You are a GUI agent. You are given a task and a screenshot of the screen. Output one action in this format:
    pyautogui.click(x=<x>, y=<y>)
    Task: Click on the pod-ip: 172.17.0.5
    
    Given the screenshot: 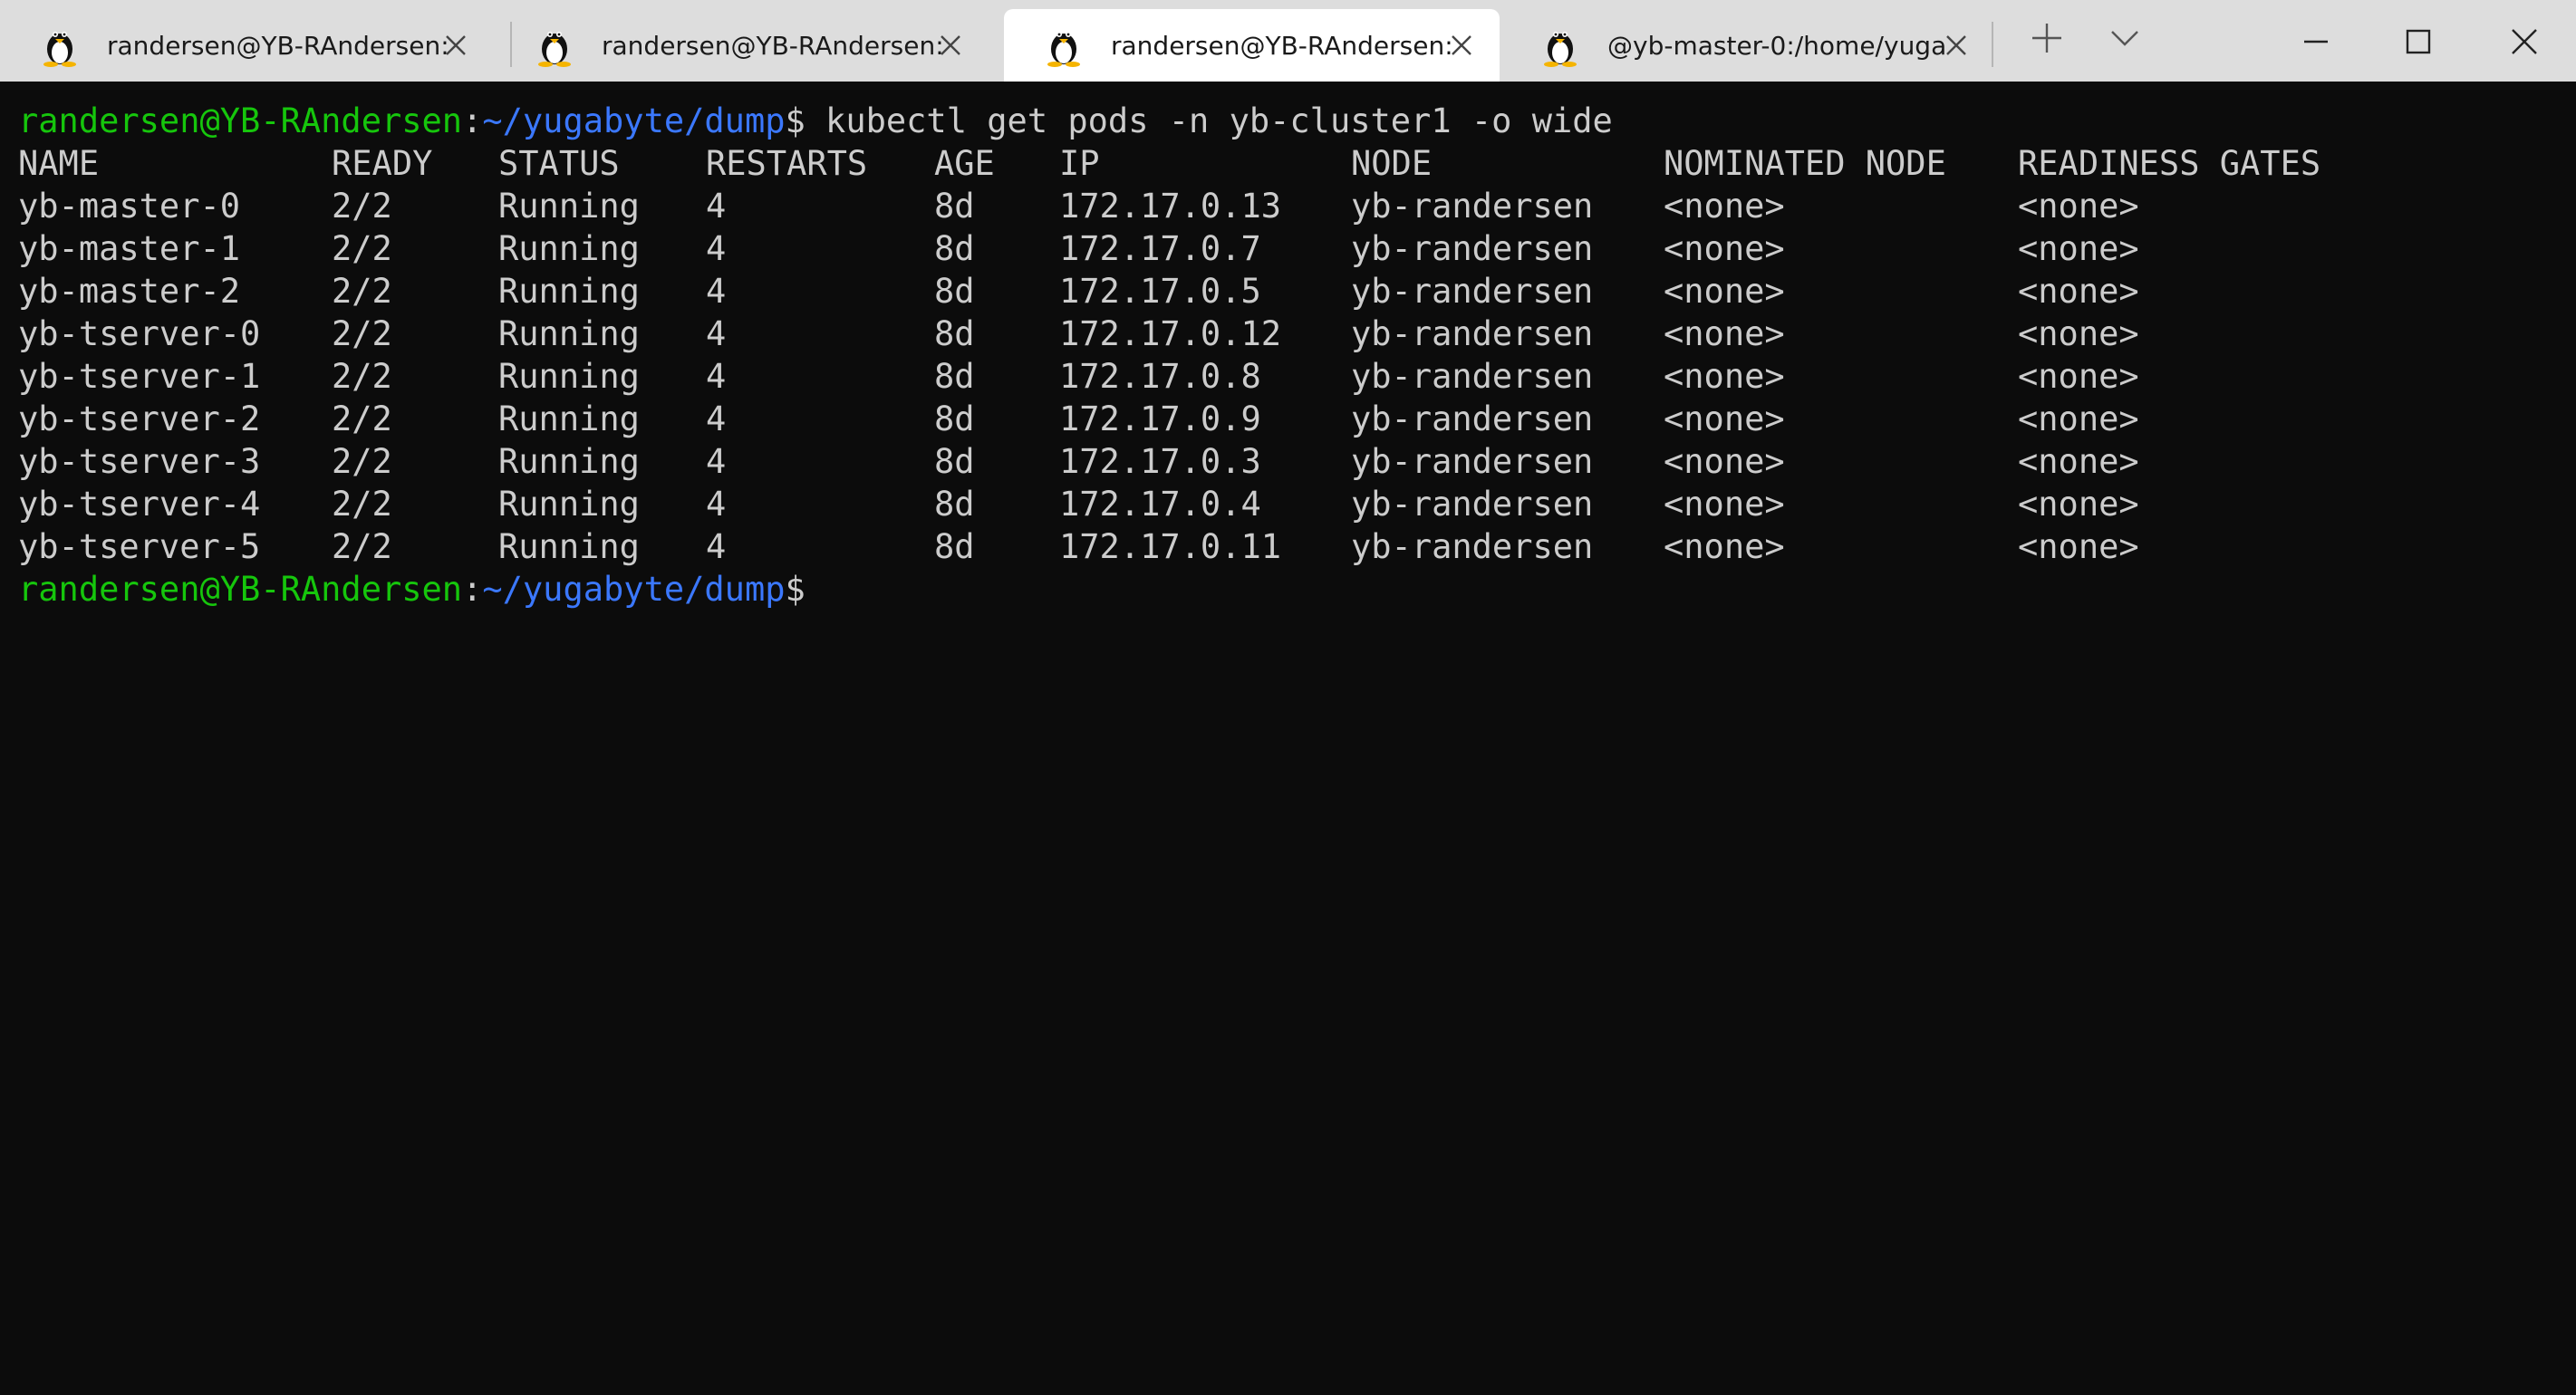 What is the action you would take?
    pyautogui.click(x=1160, y=291)
    